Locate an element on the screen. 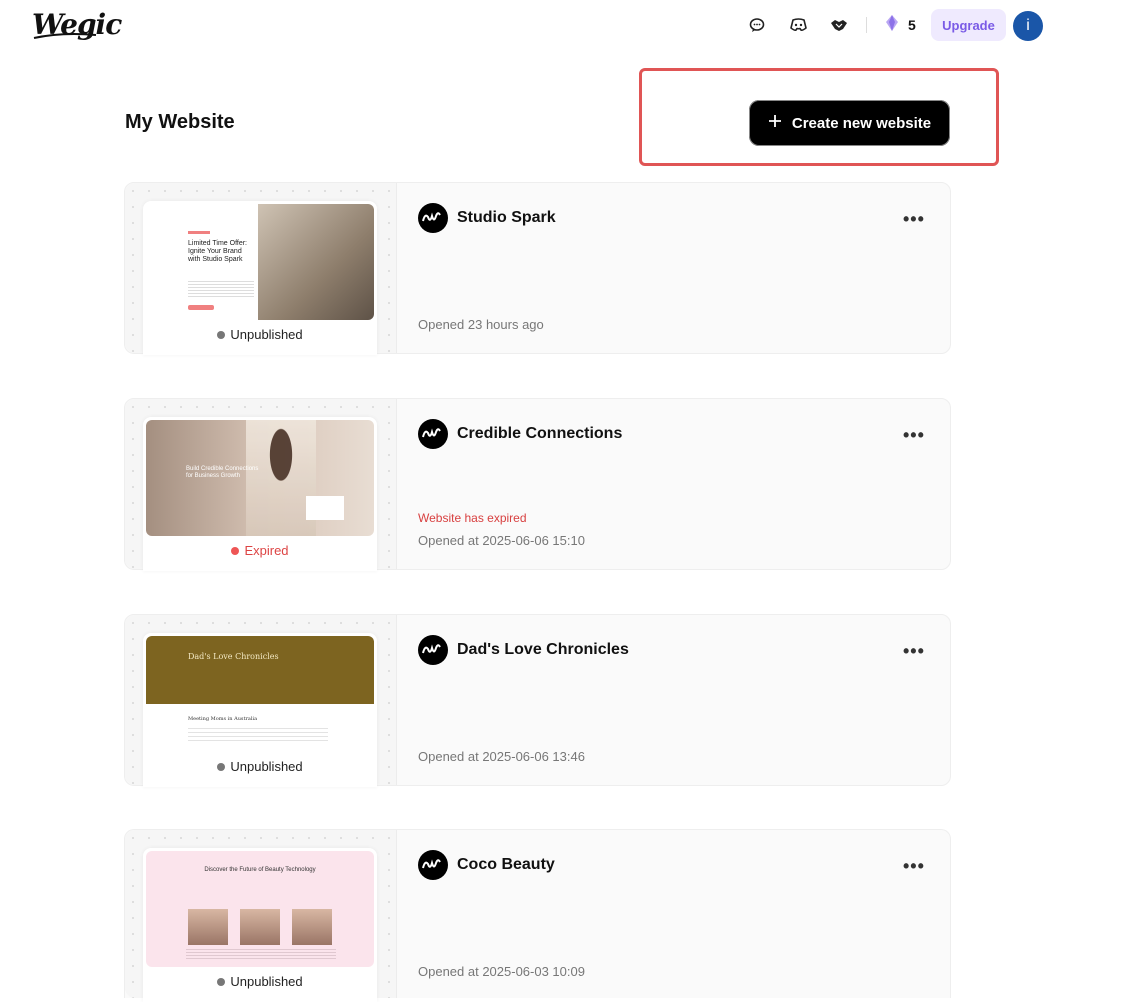 This screenshot has width=1129, height=1002. site-name: Dad's Love Chronicles is located at coordinates (543, 650).